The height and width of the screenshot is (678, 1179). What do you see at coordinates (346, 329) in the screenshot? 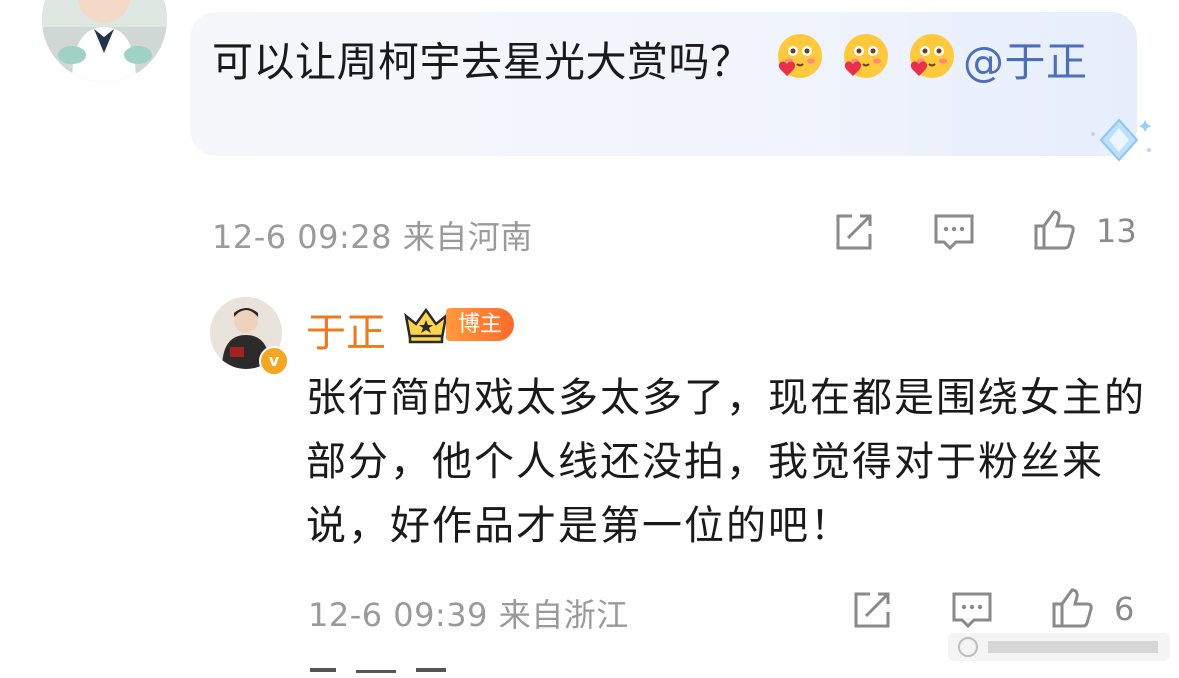
I see `reply-username: 于正` at bounding box center [346, 329].